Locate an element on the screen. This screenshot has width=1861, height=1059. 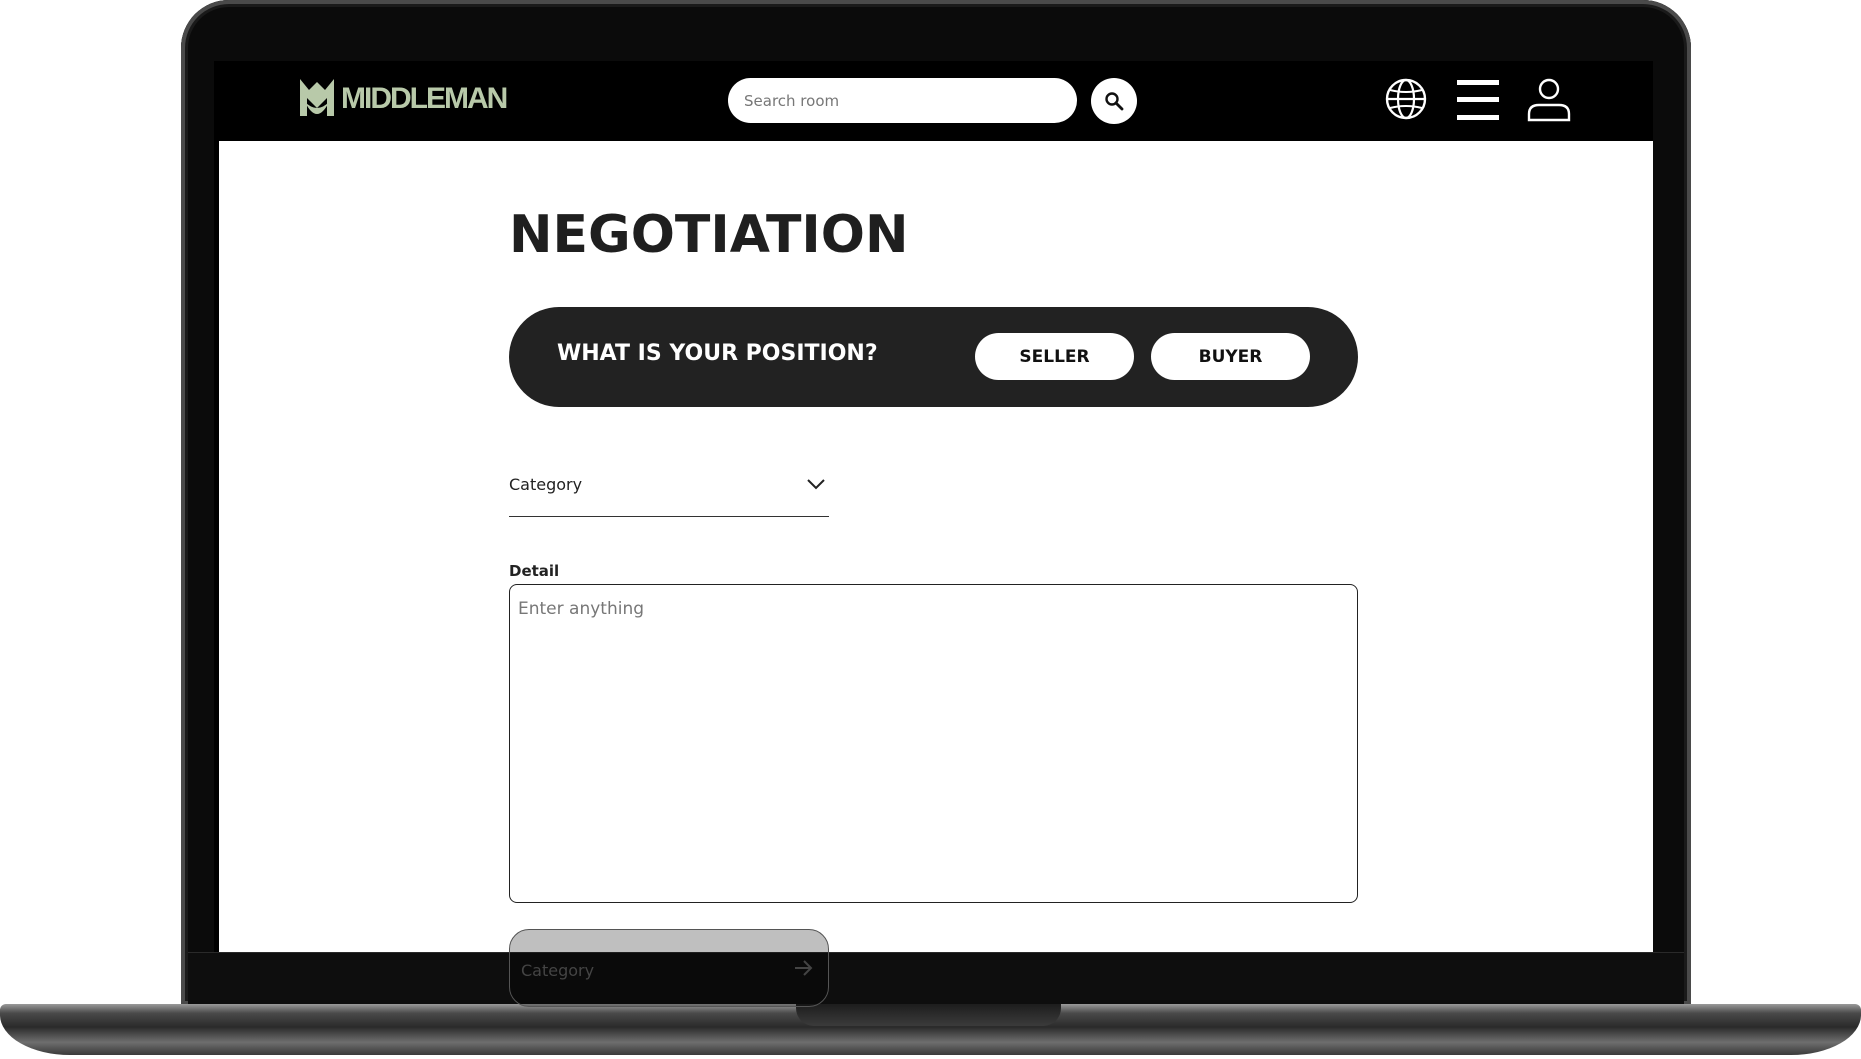
logo-icon is located at coordinates (317, 97).